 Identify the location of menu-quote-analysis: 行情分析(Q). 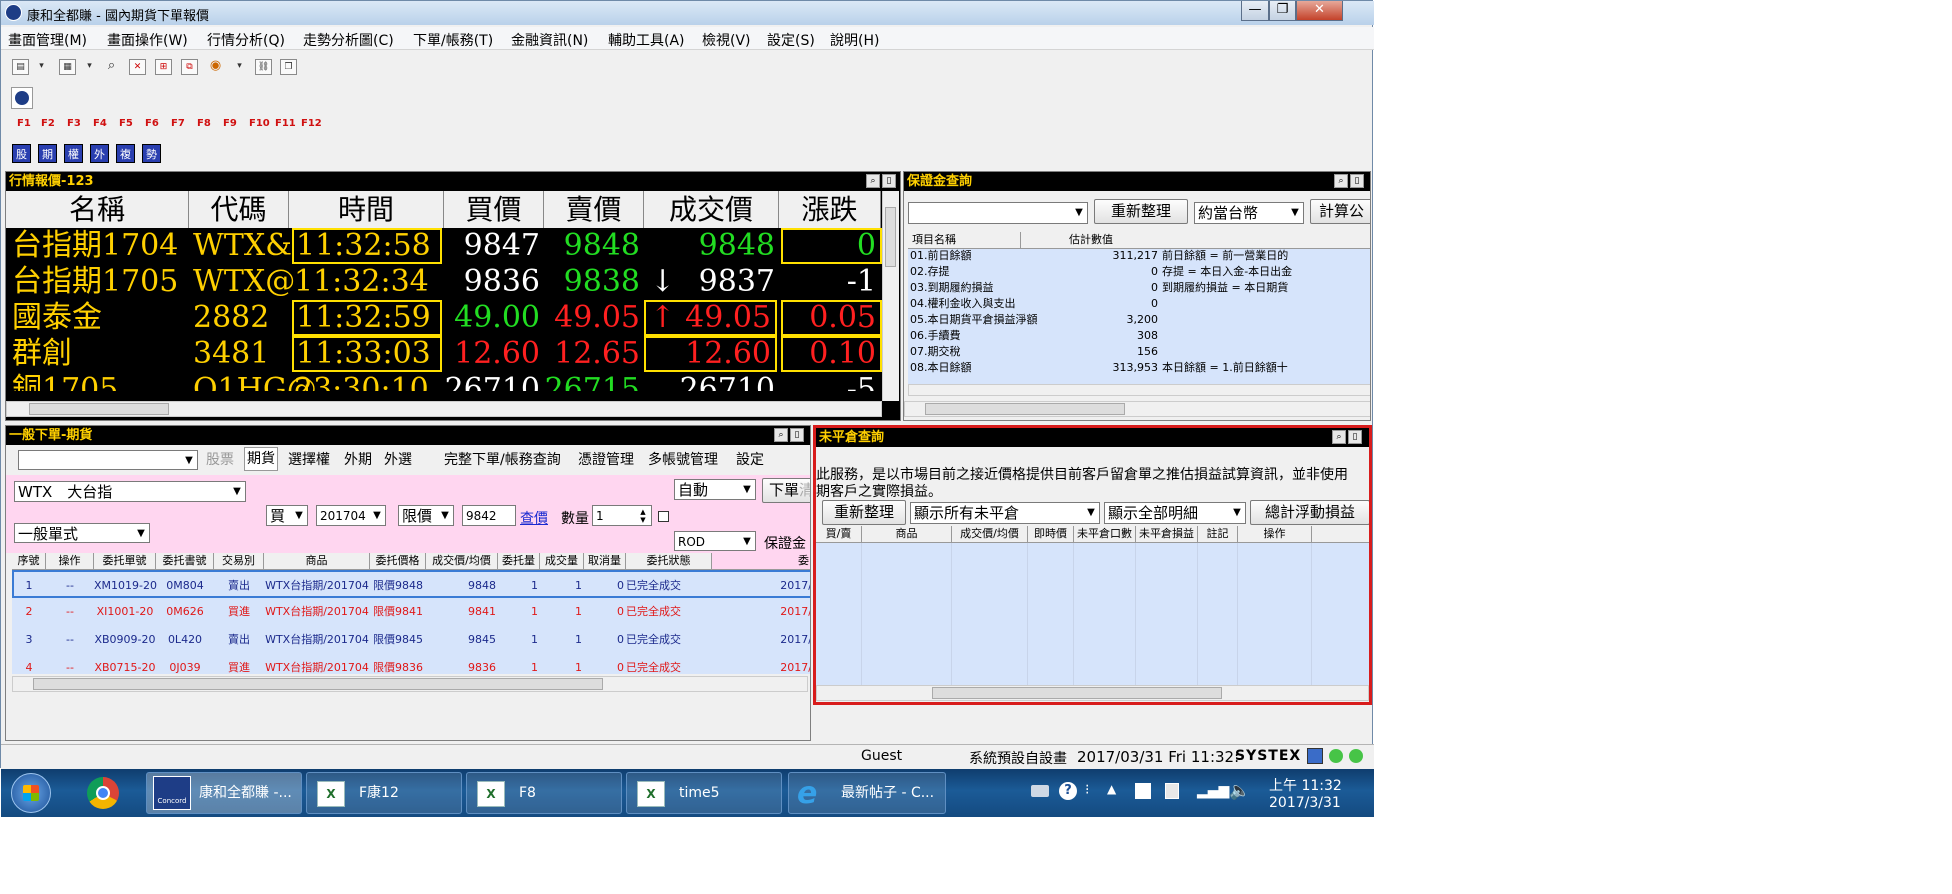
(246, 40).